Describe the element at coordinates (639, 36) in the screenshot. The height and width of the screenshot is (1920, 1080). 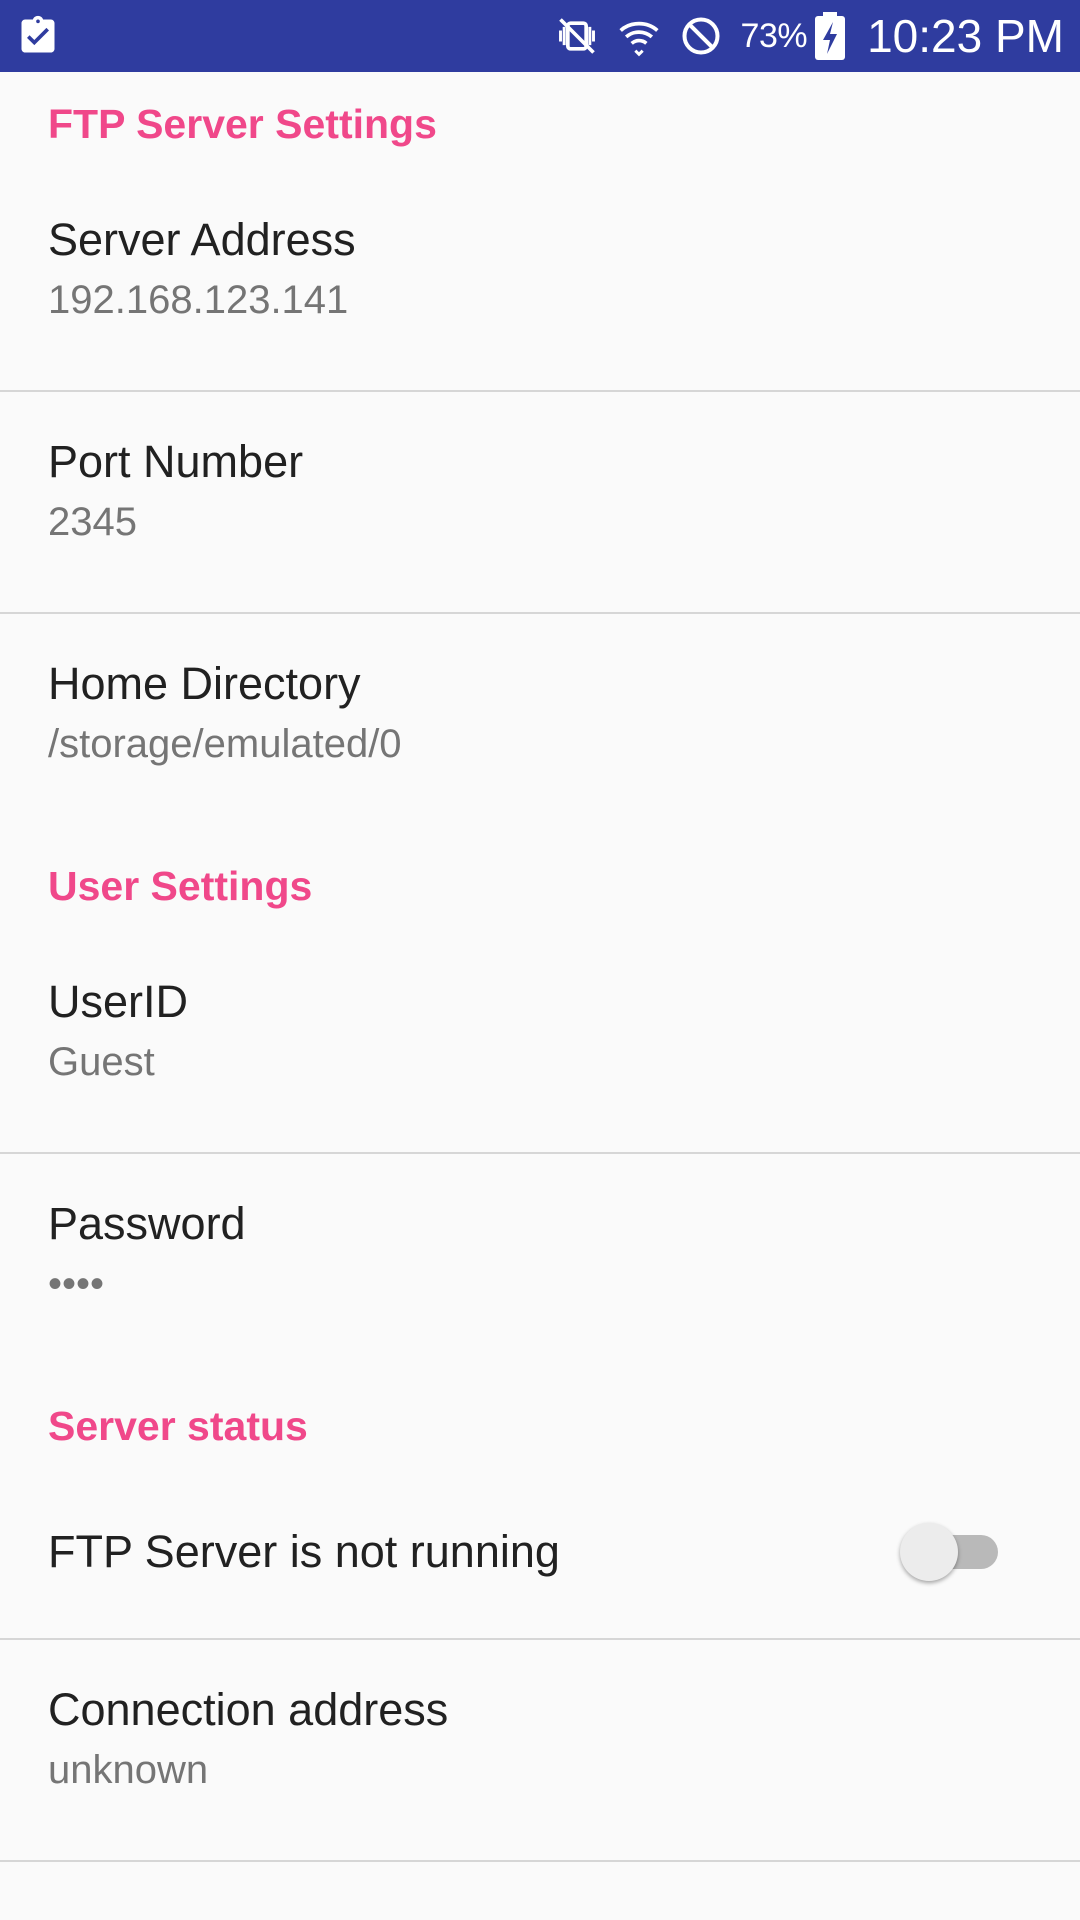
I see `wifi-icon` at that location.